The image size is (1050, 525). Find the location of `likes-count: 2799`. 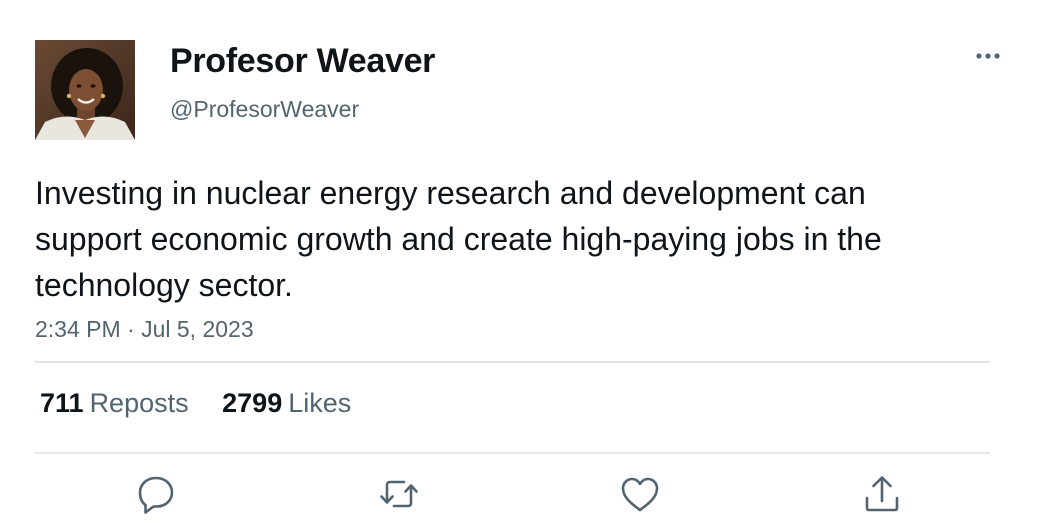

likes-count: 2799 is located at coordinates (252, 403).